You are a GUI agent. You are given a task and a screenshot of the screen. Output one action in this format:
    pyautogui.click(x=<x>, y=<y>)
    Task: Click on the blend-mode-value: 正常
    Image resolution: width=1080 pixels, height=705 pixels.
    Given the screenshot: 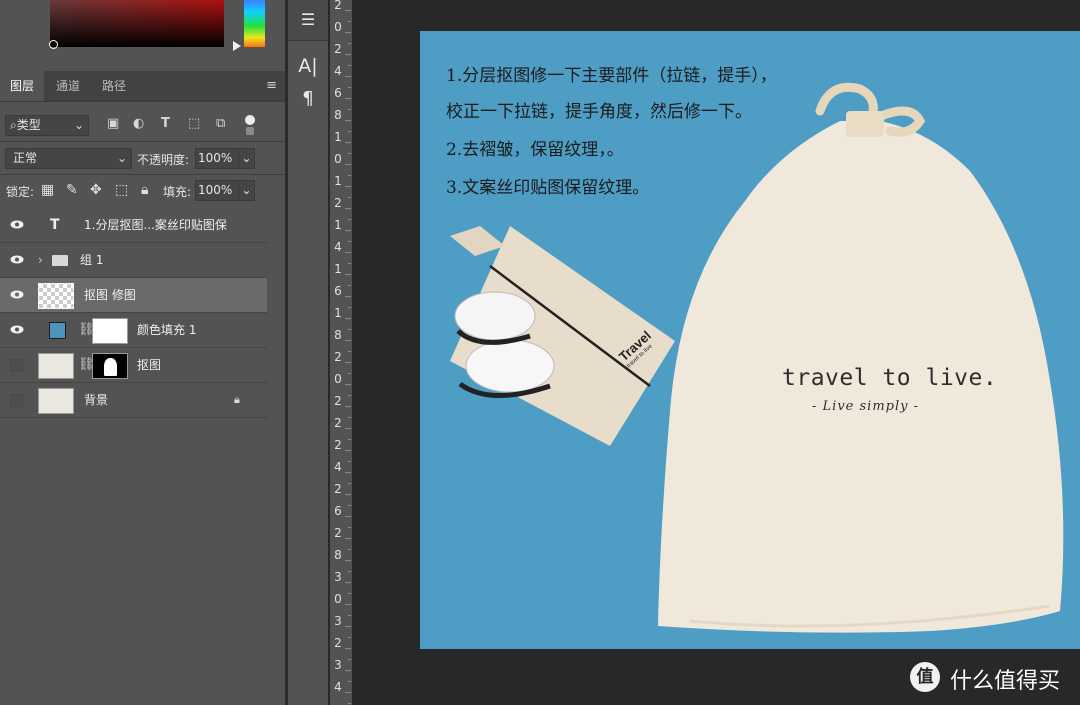 What is the action you would take?
    pyautogui.click(x=25, y=158)
    